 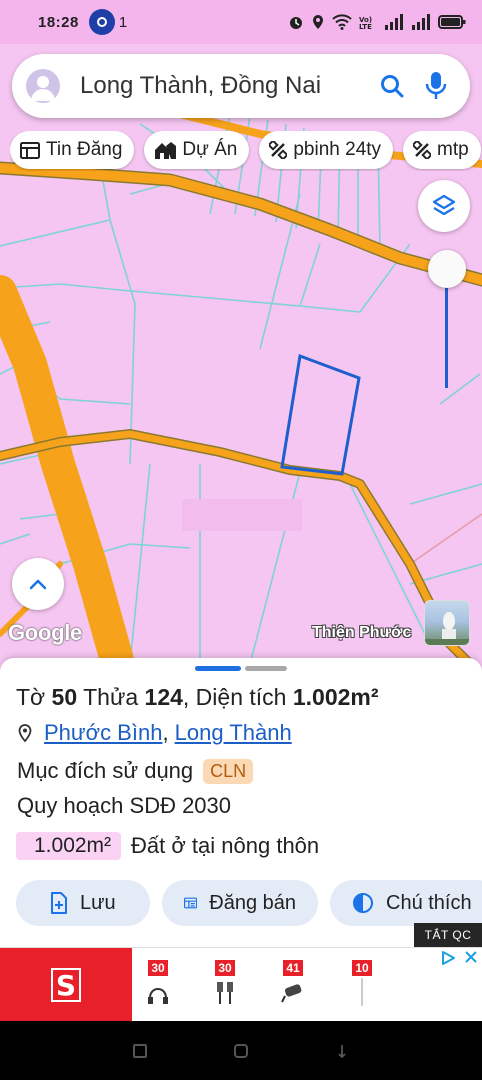 I want to click on location-line: Phước Bình, Long Thành, so click(x=155, y=733).